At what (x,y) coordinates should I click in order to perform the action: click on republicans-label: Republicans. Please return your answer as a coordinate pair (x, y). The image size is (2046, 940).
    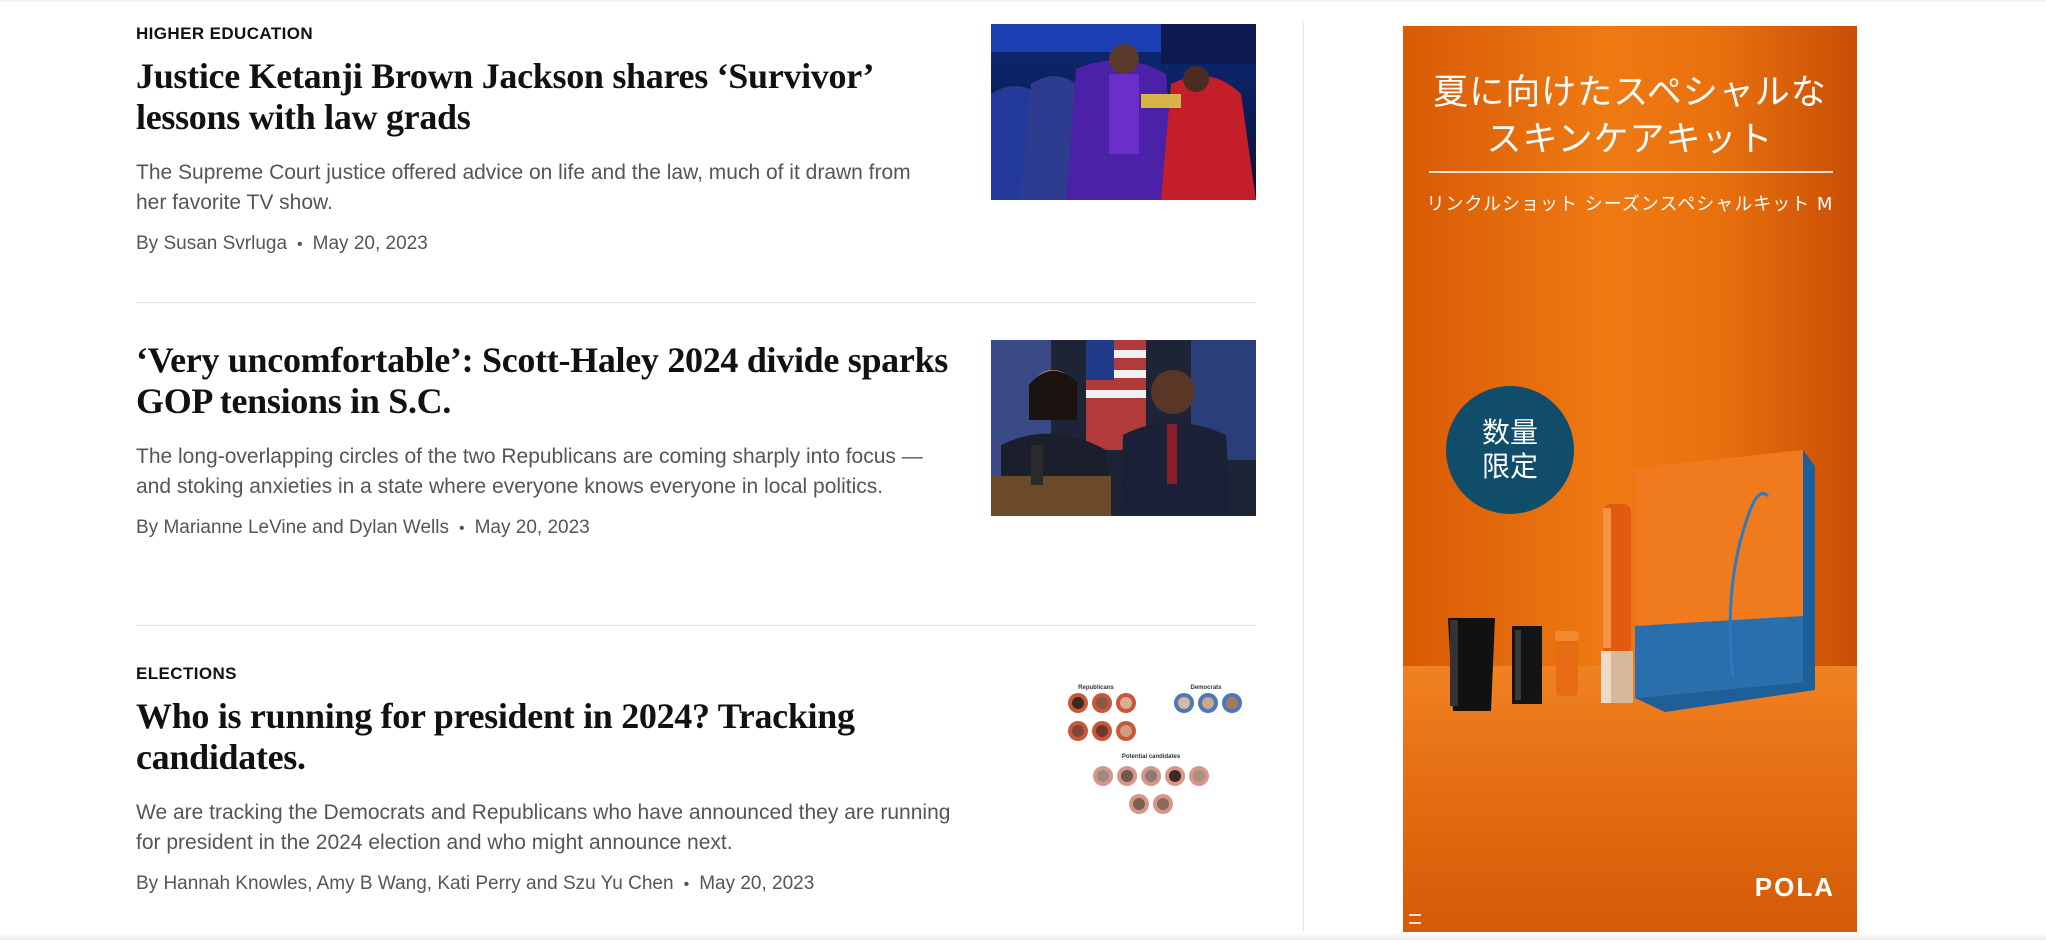
    Looking at the image, I should click on (1096, 688).